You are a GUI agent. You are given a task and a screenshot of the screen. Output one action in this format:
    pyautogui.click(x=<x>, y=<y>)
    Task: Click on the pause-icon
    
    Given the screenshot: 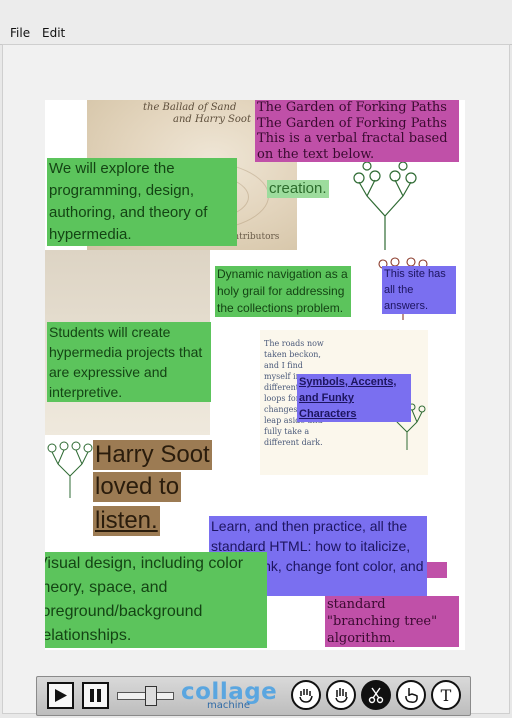 What is the action you would take?
    pyautogui.click(x=95, y=695)
    